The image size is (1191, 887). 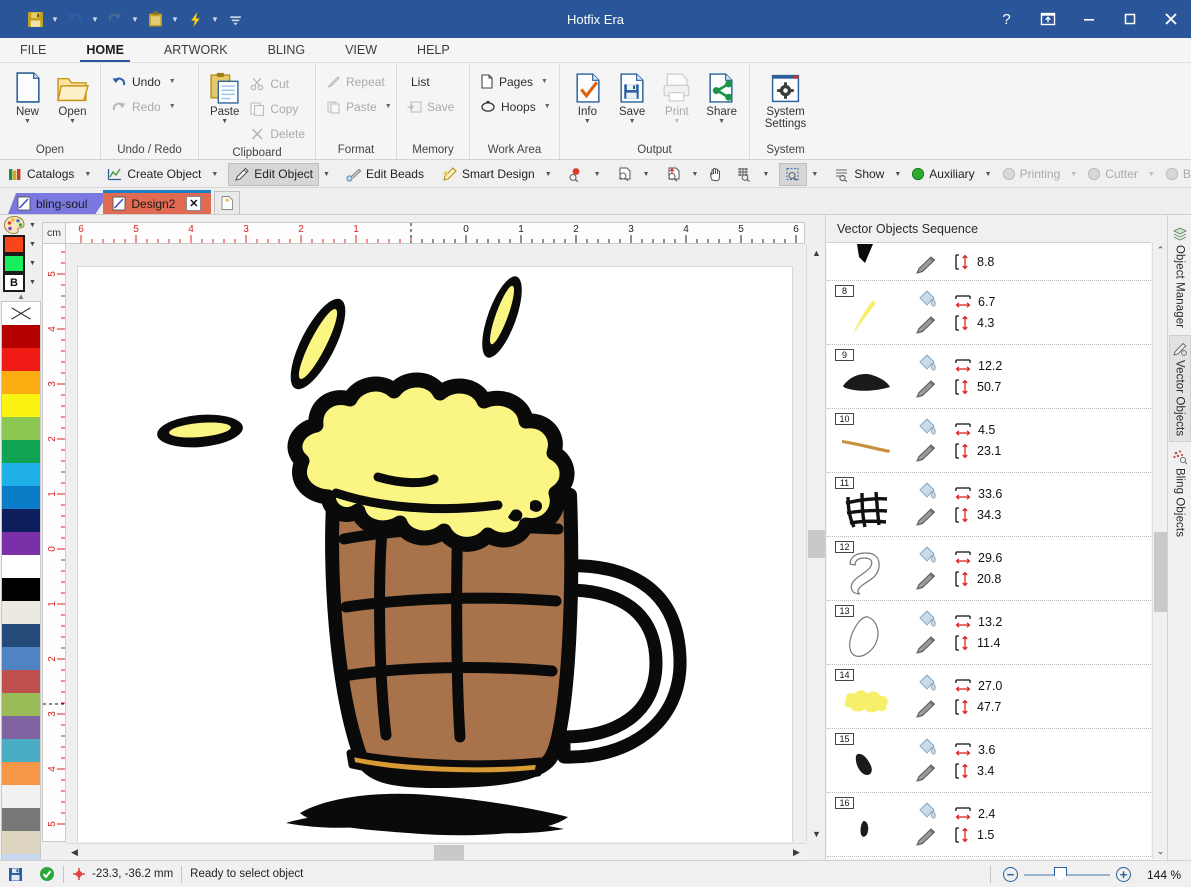 What do you see at coordinates (1112, 174) in the screenshot?
I see `cutter-button: Cutter` at bounding box center [1112, 174].